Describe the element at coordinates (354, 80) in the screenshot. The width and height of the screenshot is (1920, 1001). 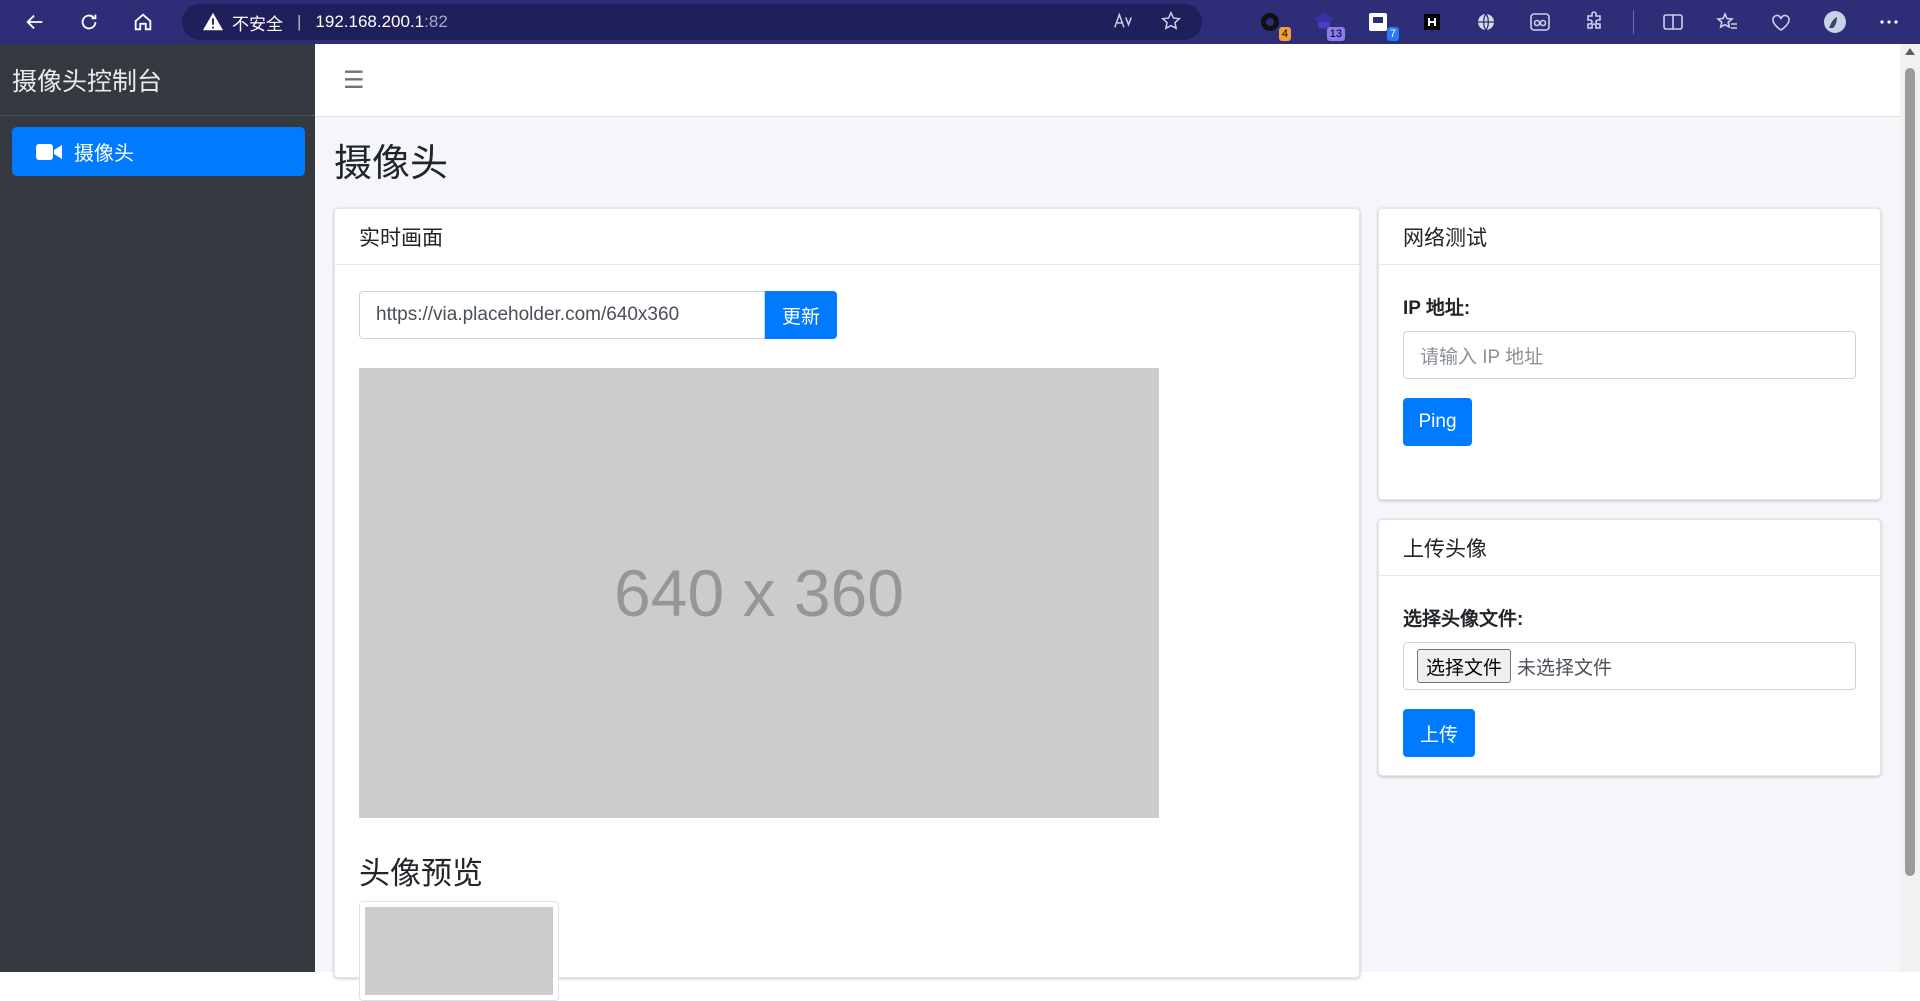
I see `hamburger-menu-icon: ☰` at that location.